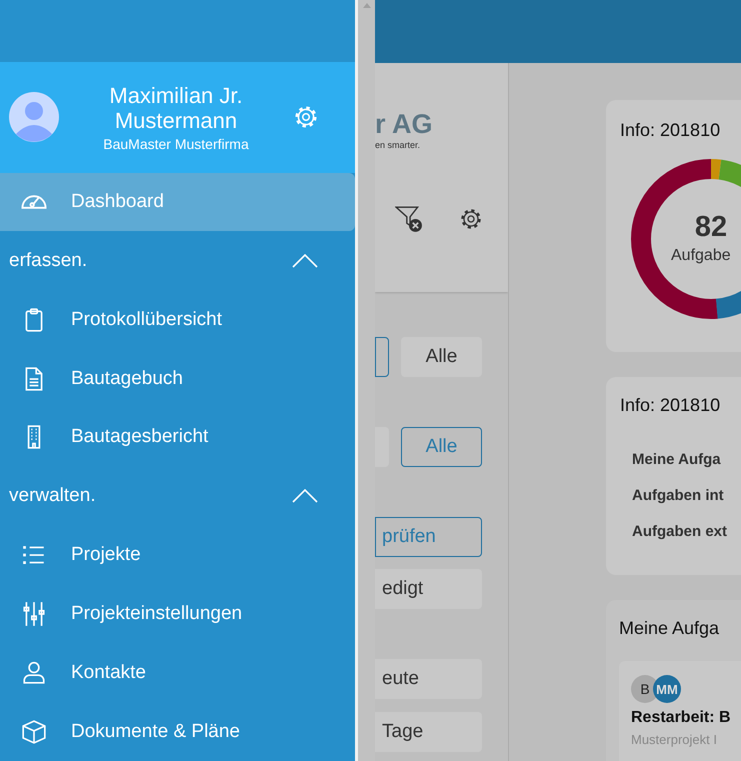 This screenshot has height=761, width=741. What do you see at coordinates (428, 589) in the screenshot?
I see `filter-button: edigt` at bounding box center [428, 589].